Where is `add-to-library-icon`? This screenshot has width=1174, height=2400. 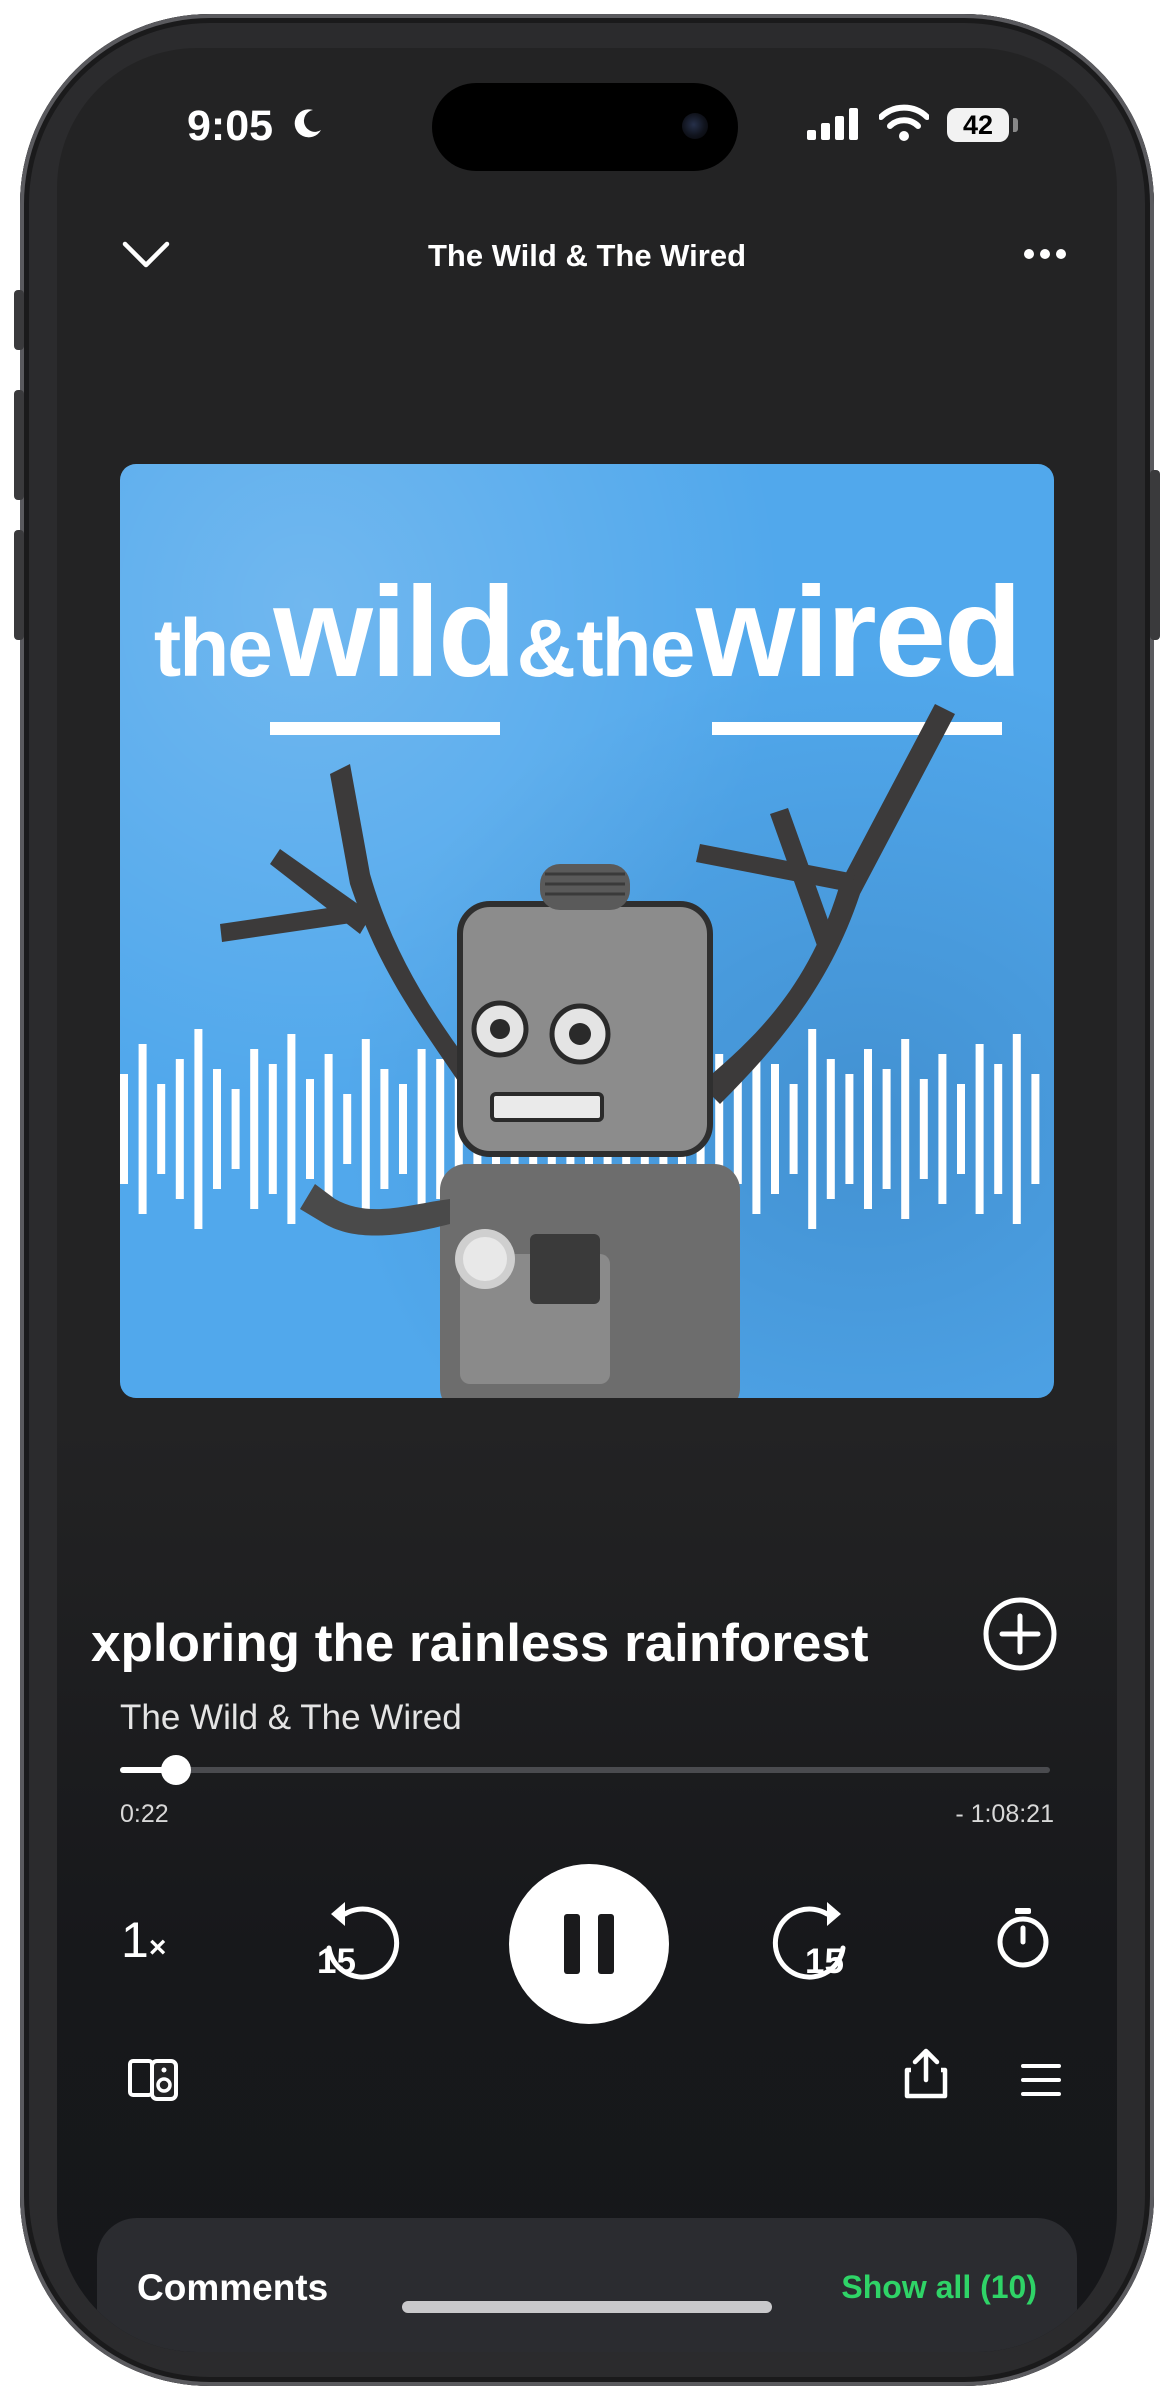 add-to-library-icon is located at coordinates (1020, 1634).